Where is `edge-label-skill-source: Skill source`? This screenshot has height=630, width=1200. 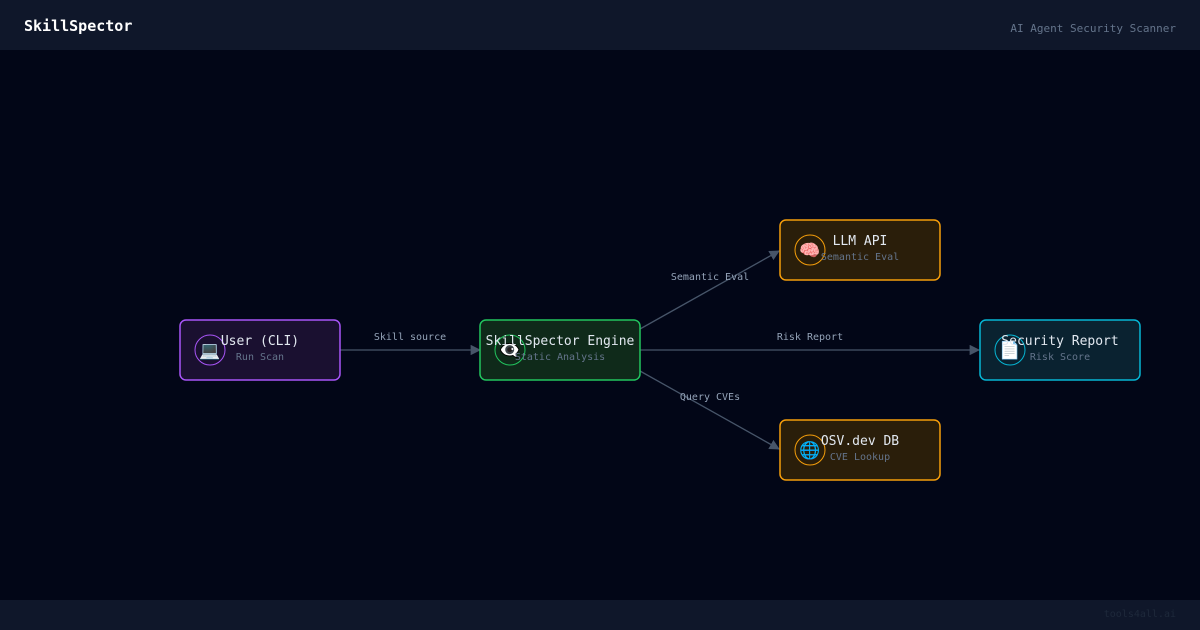 edge-label-skill-source: Skill source is located at coordinates (410, 337).